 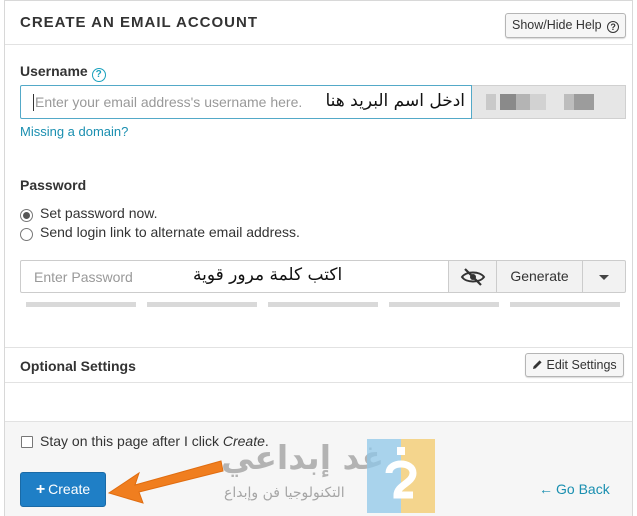 I want to click on radio-label-set-password-now: Set password now., so click(x=99, y=213).